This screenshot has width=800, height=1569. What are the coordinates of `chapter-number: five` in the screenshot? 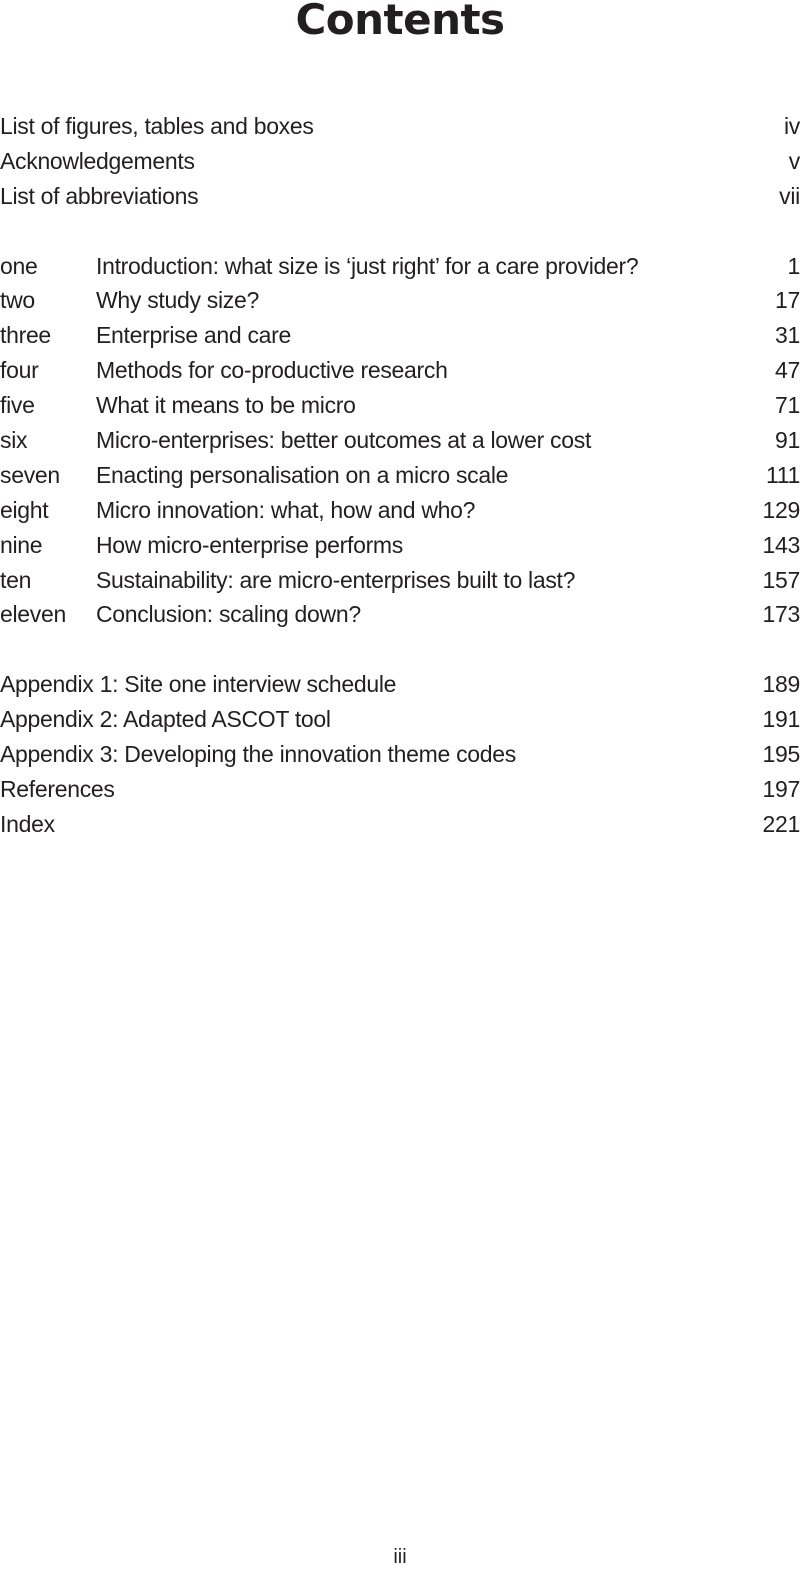 It's located at (17, 405).